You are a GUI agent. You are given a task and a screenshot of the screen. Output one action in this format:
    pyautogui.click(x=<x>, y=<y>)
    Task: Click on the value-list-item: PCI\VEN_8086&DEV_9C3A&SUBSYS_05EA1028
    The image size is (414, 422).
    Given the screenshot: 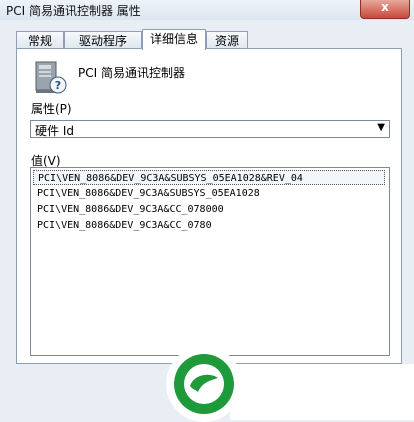 What is the action you would take?
    pyautogui.click(x=209, y=193)
    